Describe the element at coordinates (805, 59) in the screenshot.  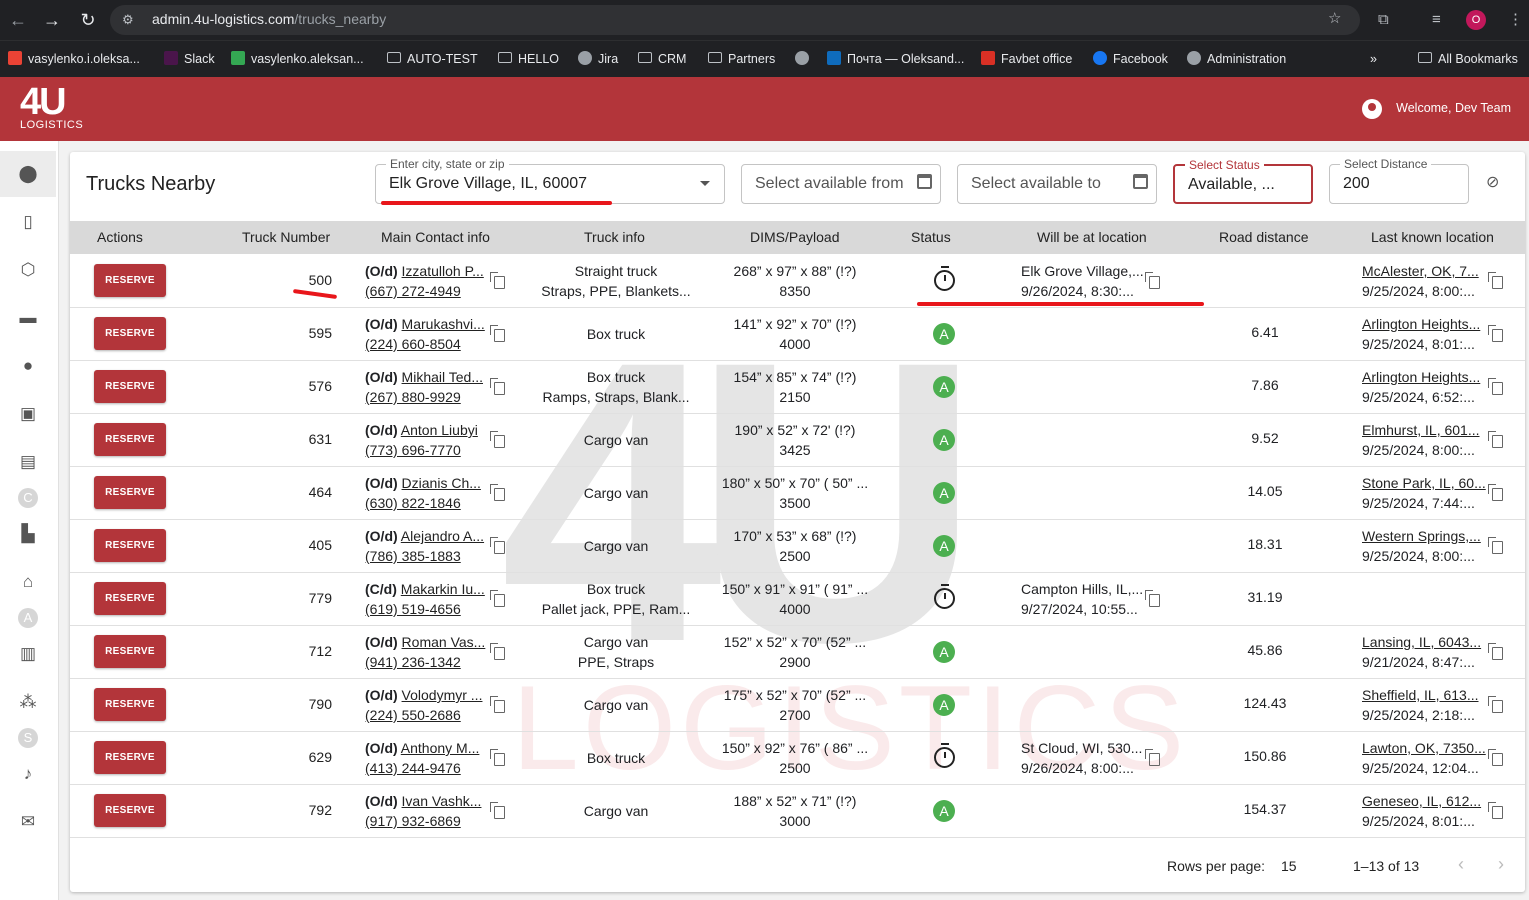
I see `bookmark-globe` at that location.